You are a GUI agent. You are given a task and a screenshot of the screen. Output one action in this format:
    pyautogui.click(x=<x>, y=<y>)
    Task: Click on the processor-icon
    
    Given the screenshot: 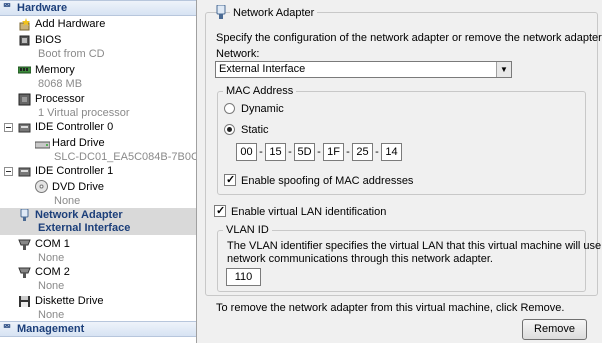 What is the action you would take?
    pyautogui.click(x=24, y=99)
    